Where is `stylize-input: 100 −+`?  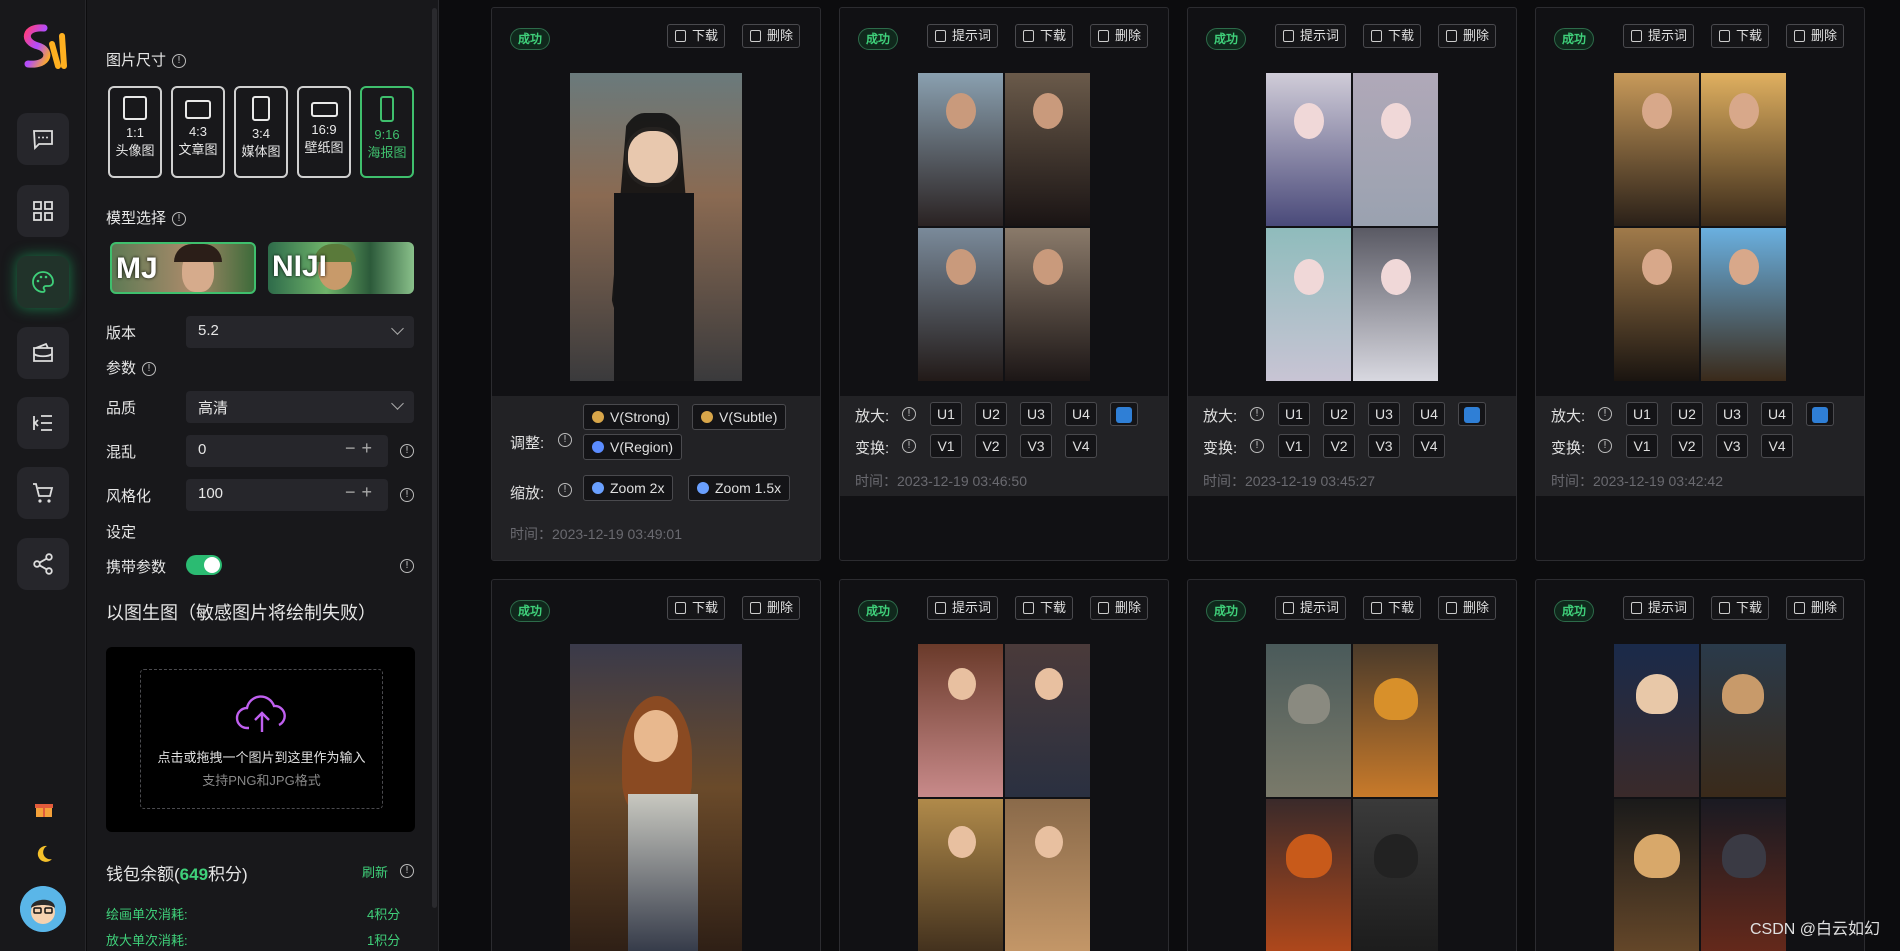
stylize-input: 100 −+ is located at coordinates (287, 495).